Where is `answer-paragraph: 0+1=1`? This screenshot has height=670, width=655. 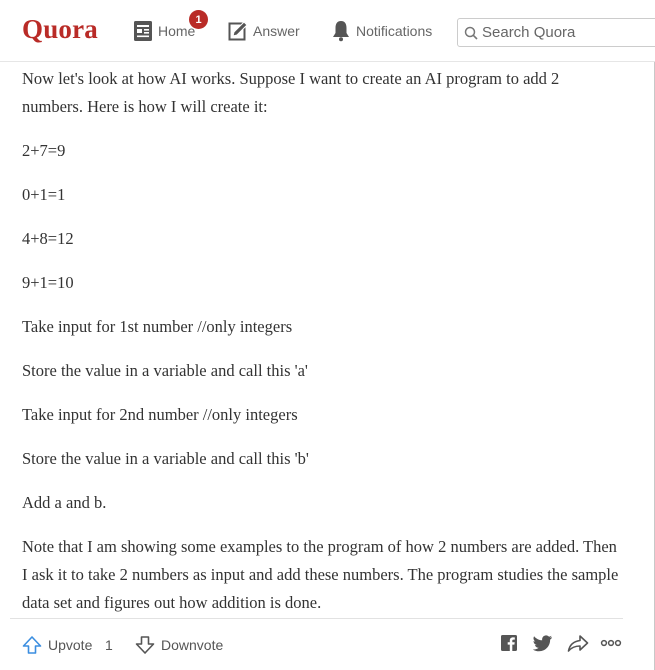
answer-paragraph: 0+1=1 is located at coordinates (44, 194).